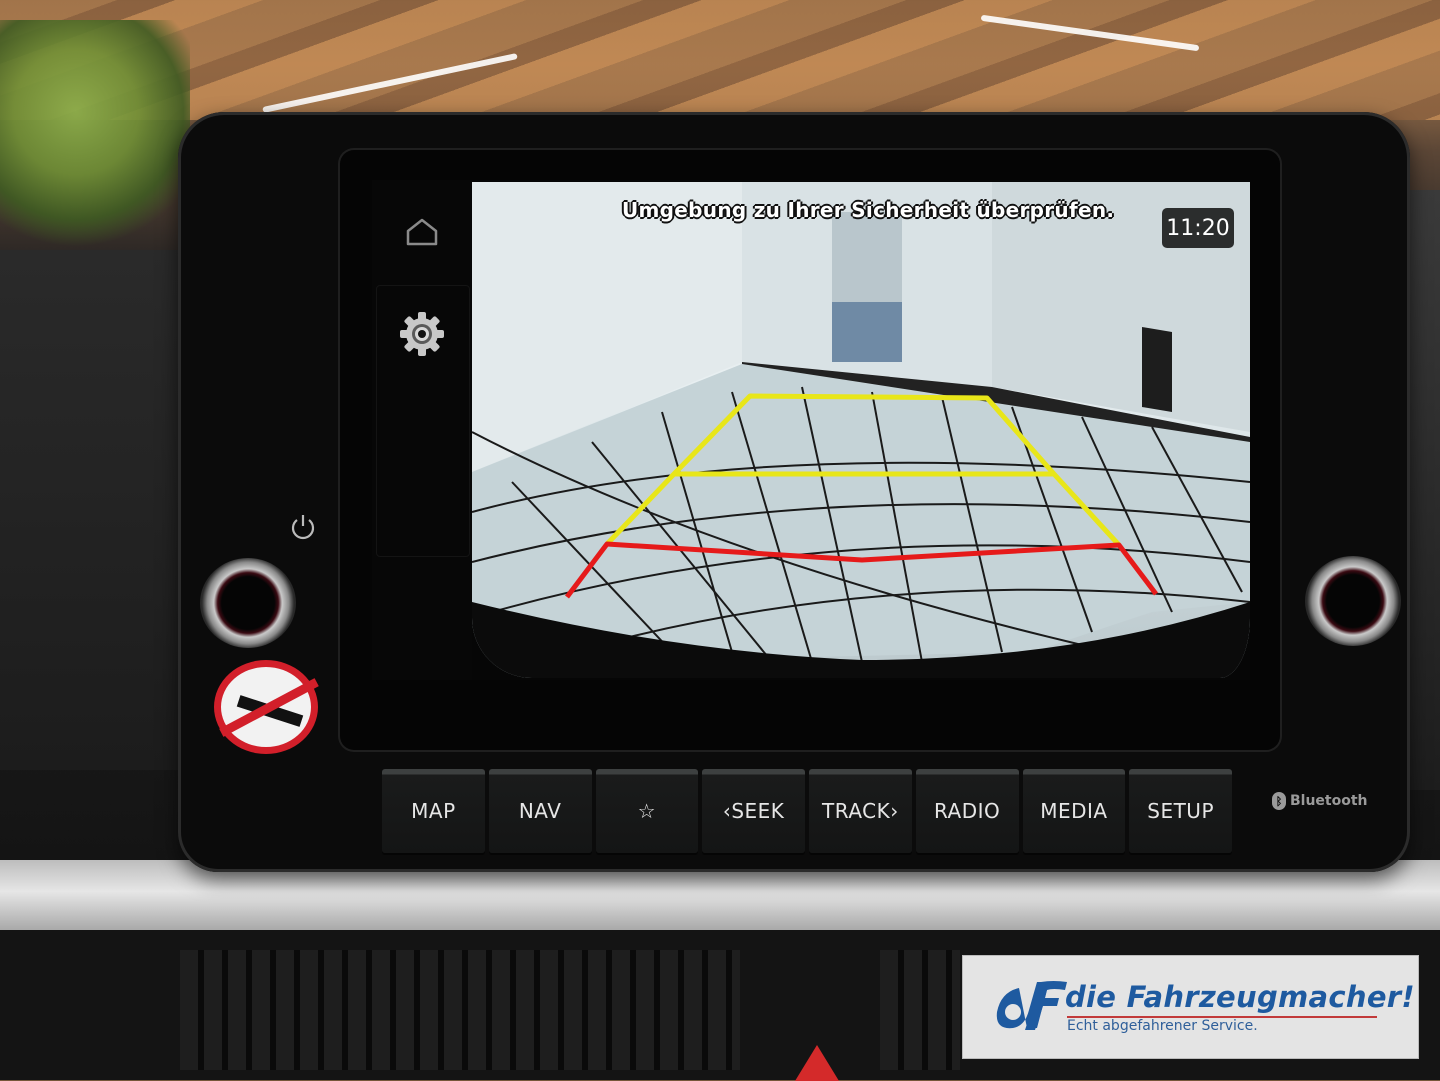 This screenshot has width=1440, height=1081. I want to click on map-button: MAP, so click(433, 811).